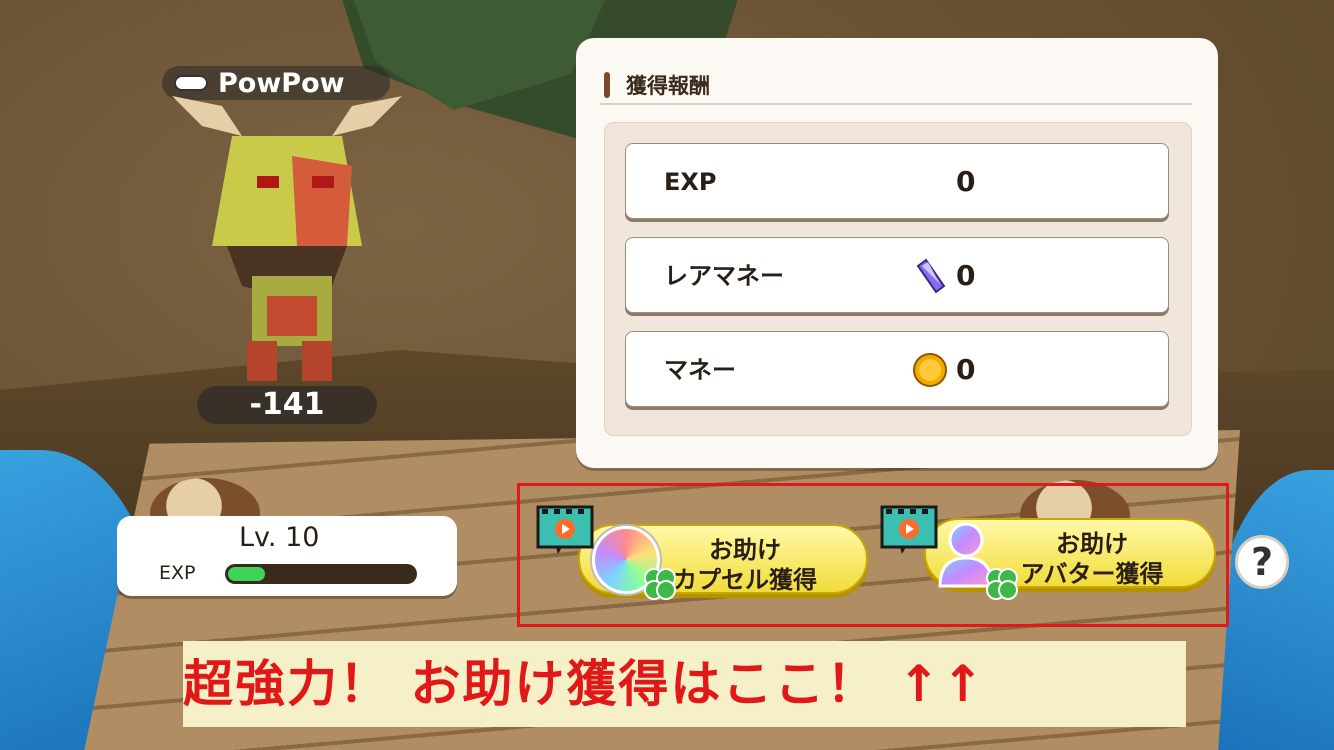  What do you see at coordinates (287, 246) in the screenshot?
I see `goblin-character` at bounding box center [287, 246].